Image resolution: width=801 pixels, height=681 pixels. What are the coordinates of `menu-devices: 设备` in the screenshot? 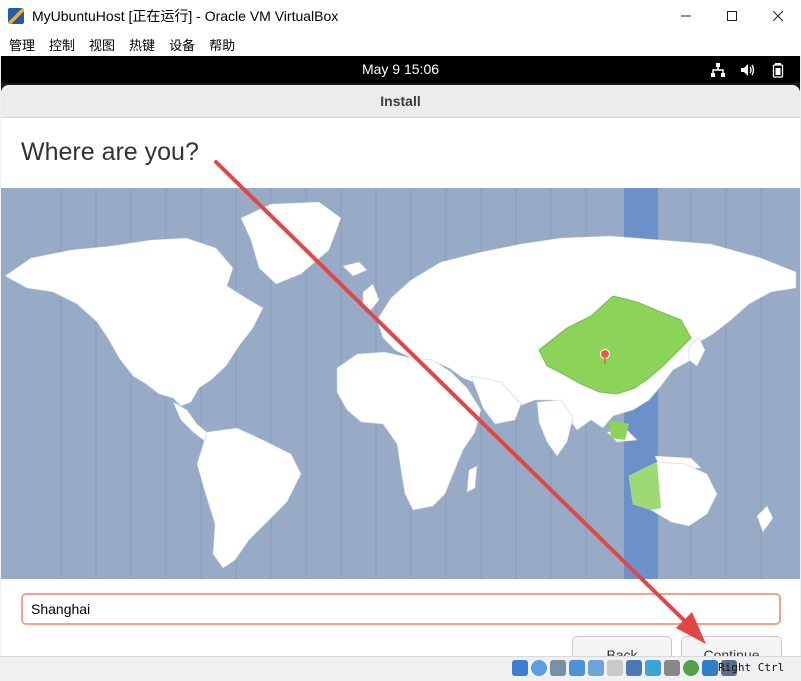 It's located at (182, 44).